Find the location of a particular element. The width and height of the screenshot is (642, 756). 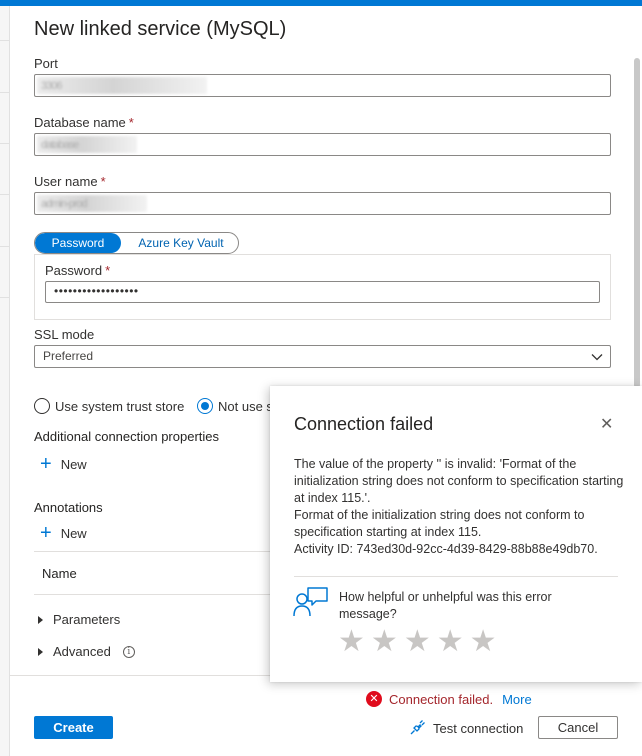

create-button: Create is located at coordinates (73, 727).